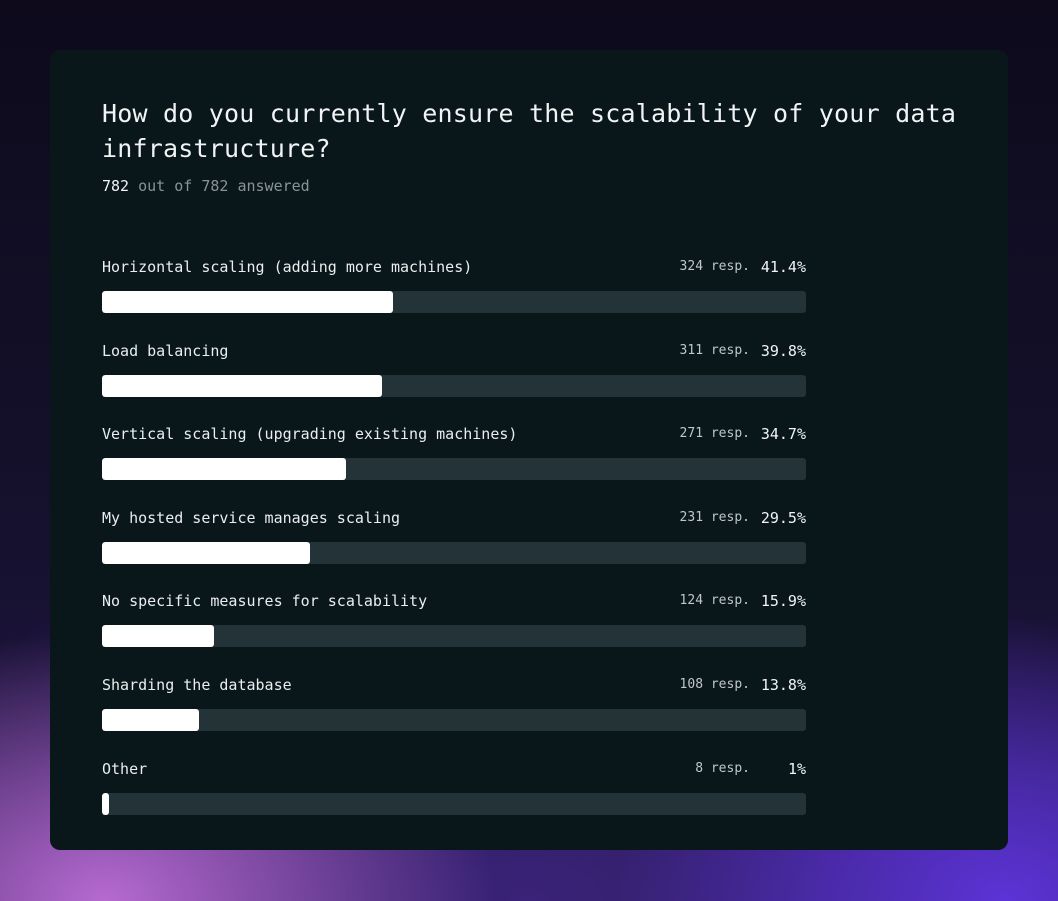 Image resolution: width=1058 pixels, height=901 pixels. Describe the element at coordinates (796, 768) in the screenshot. I see `percentage-label: 1%` at that location.